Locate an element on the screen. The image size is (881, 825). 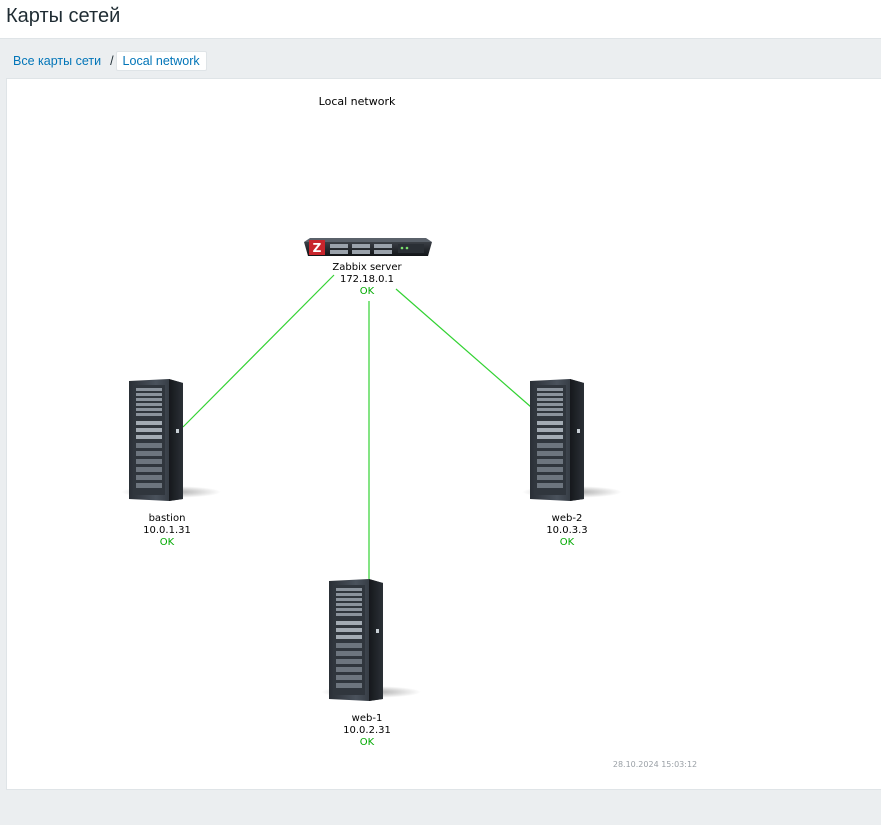
host-ip: 10.0.2.31 is located at coordinates (367, 730).